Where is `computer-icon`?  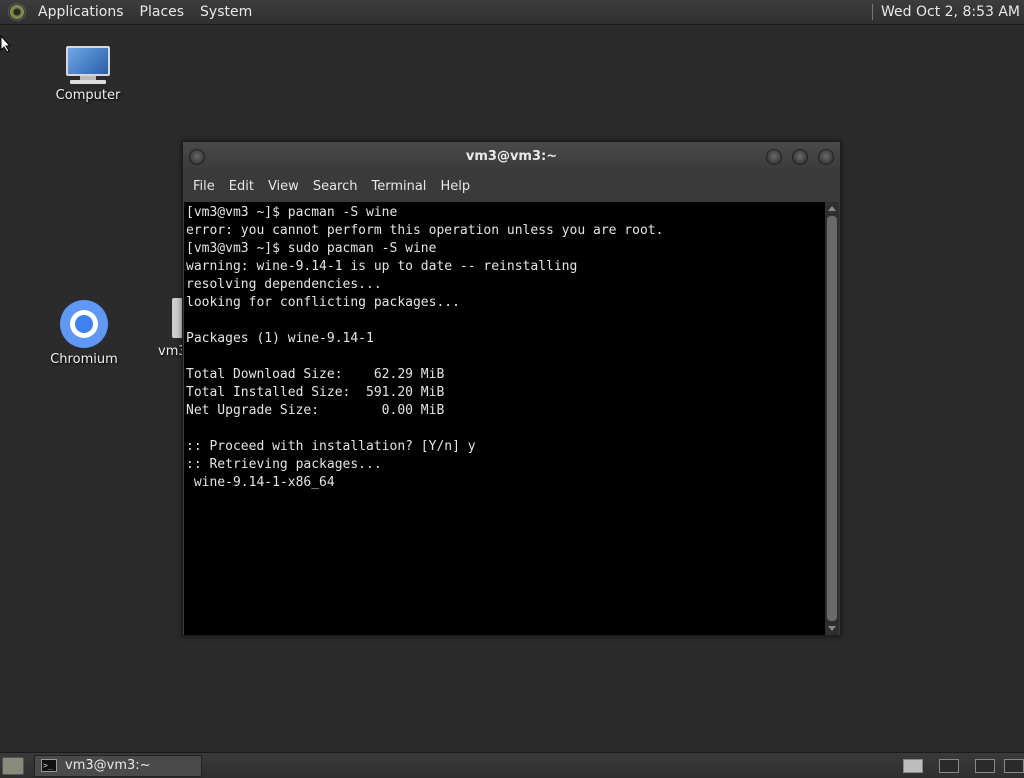 computer-icon is located at coordinates (88, 65).